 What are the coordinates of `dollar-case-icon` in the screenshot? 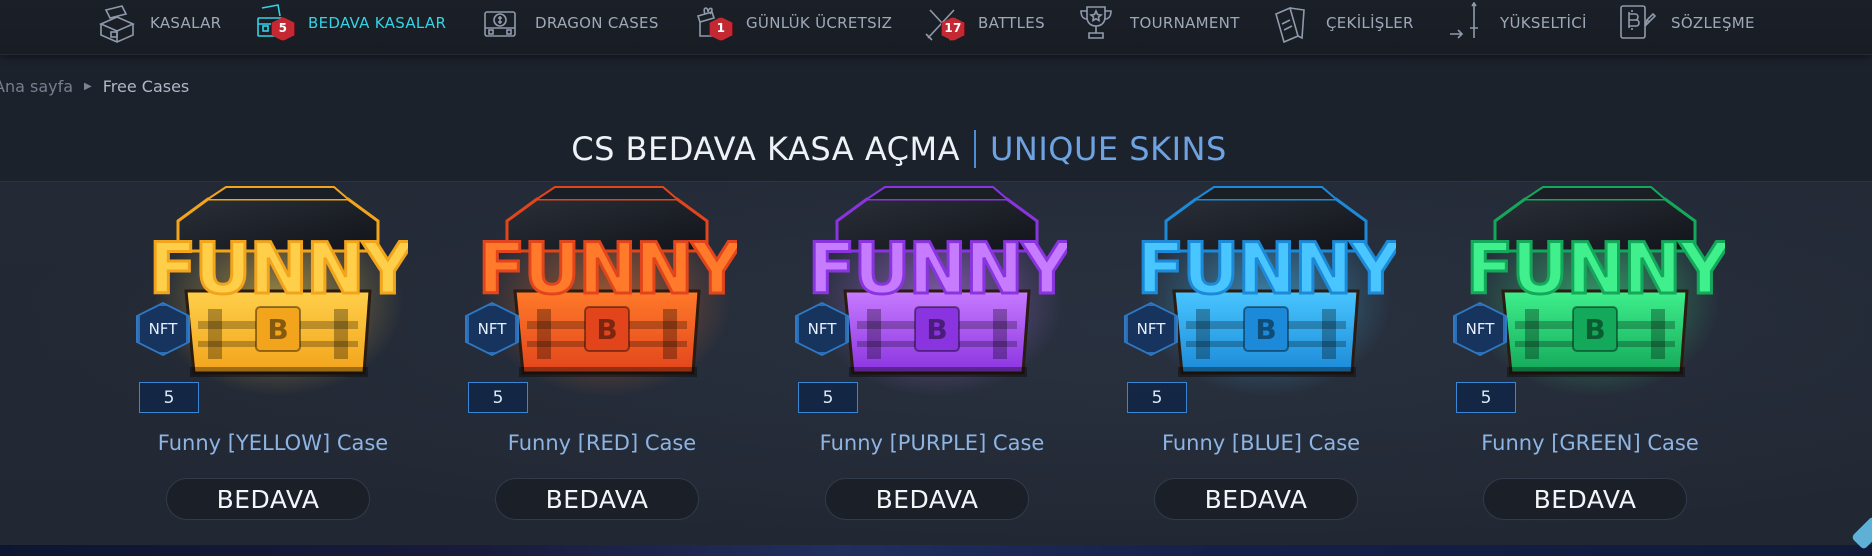 It's located at (502, 23).